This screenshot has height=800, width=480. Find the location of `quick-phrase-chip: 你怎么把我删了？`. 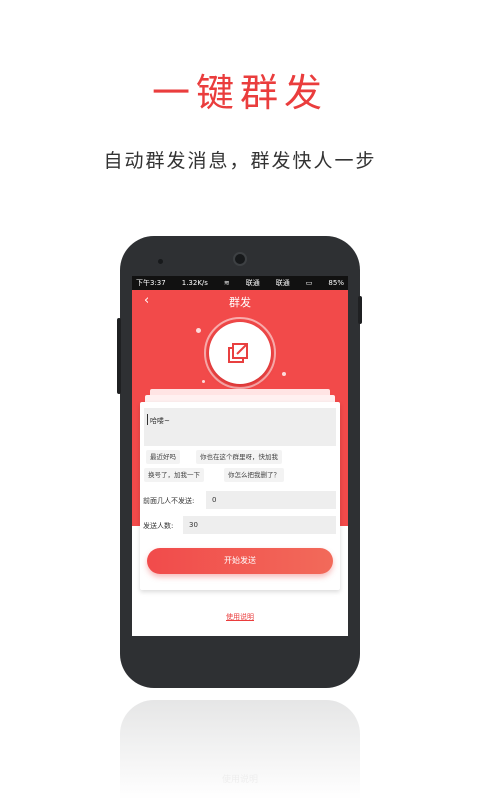

quick-phrase-chip: 你怎么把我删了？ is located at coordinates (254, 475).